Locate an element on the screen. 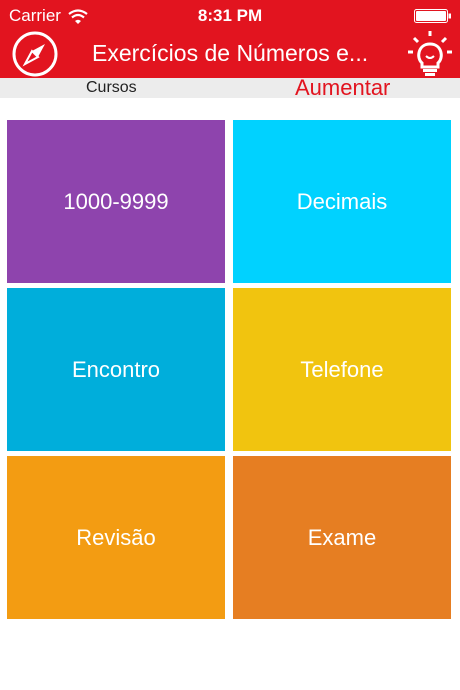  tile-encontro: Encontro is located at coordinates (116, 369).